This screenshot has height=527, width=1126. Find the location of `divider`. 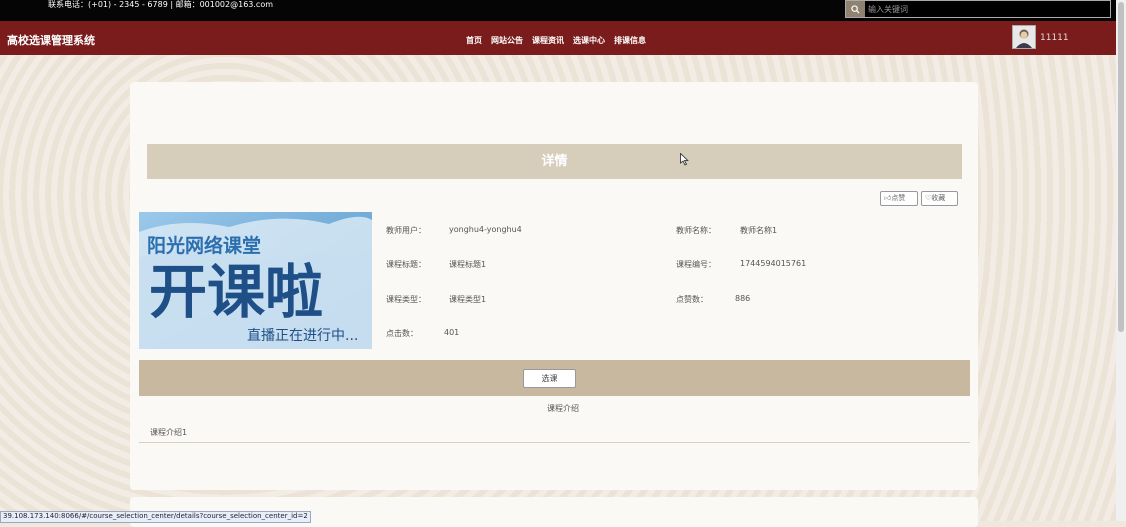

divider is located at coordinates (554, 442).